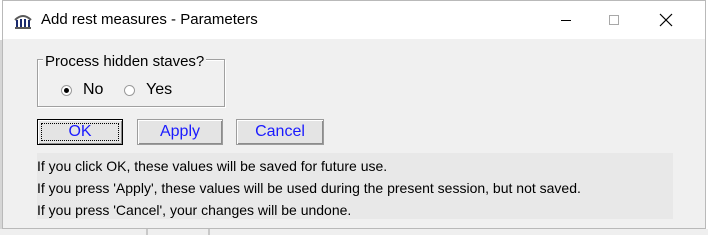 The height and width of the screenshot is (240, 708). I want to click on maximize-icon, so click(614, 20).